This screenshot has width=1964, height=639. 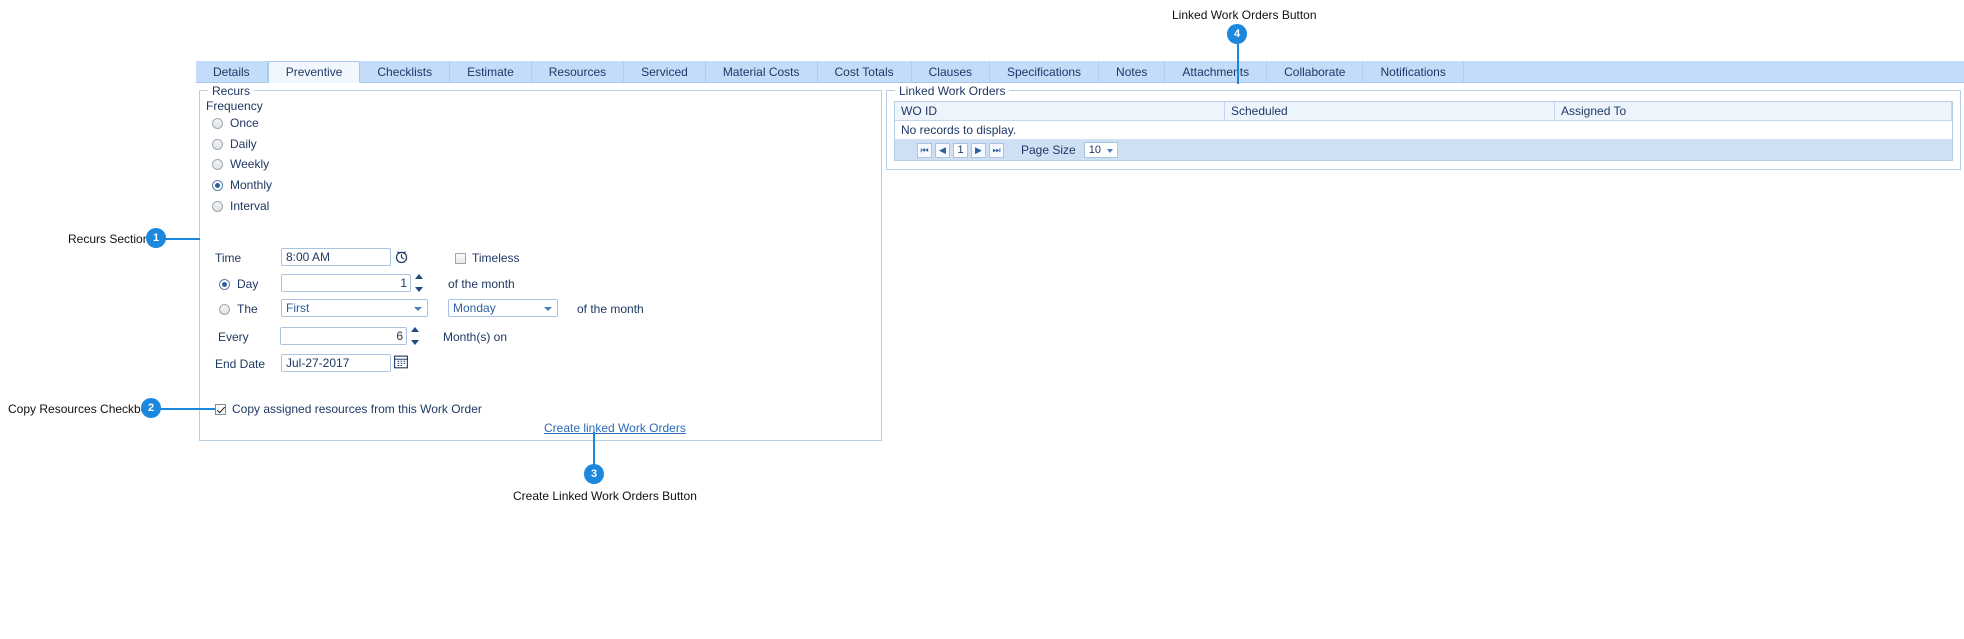 What do you see at coordinates (1714, 71) in the screenshot?
I see `tab-strip-filler` at bounding box center [1714, 71].